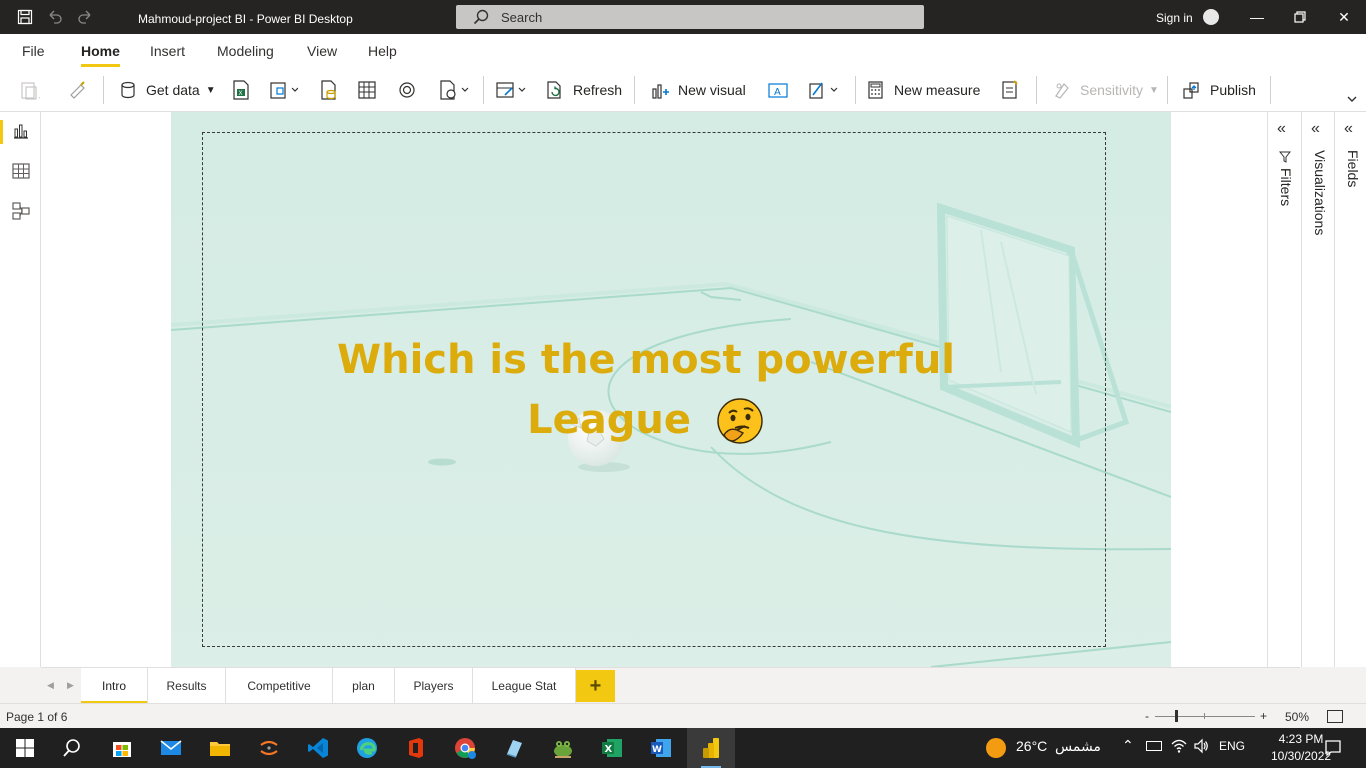  Describe the element at coordinates (1263, 716) in the screenshot. I see `zoom-in-button: +` at that location.